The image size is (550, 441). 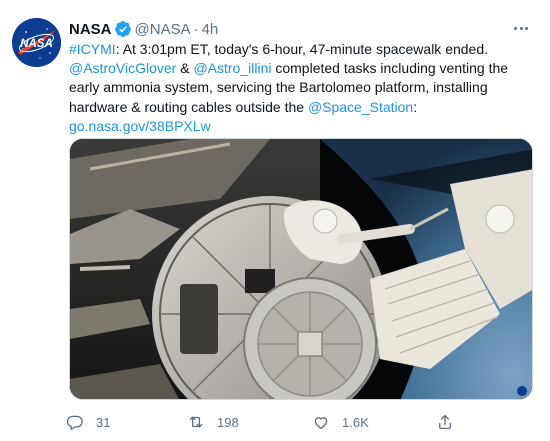 What do you see at coordinates (340, 422) in the screenshot?
I see `like-button: 1.6K` at bounding box center [340, 422].